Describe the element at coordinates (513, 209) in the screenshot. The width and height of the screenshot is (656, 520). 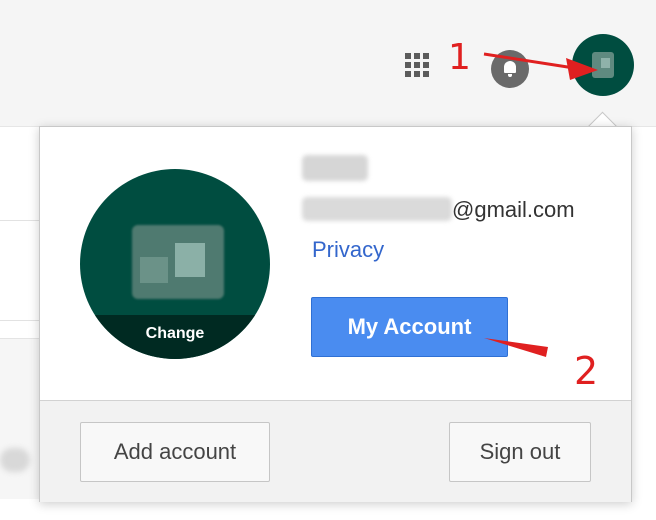
I see `account-email-suffix: @gmail.com` at that location.